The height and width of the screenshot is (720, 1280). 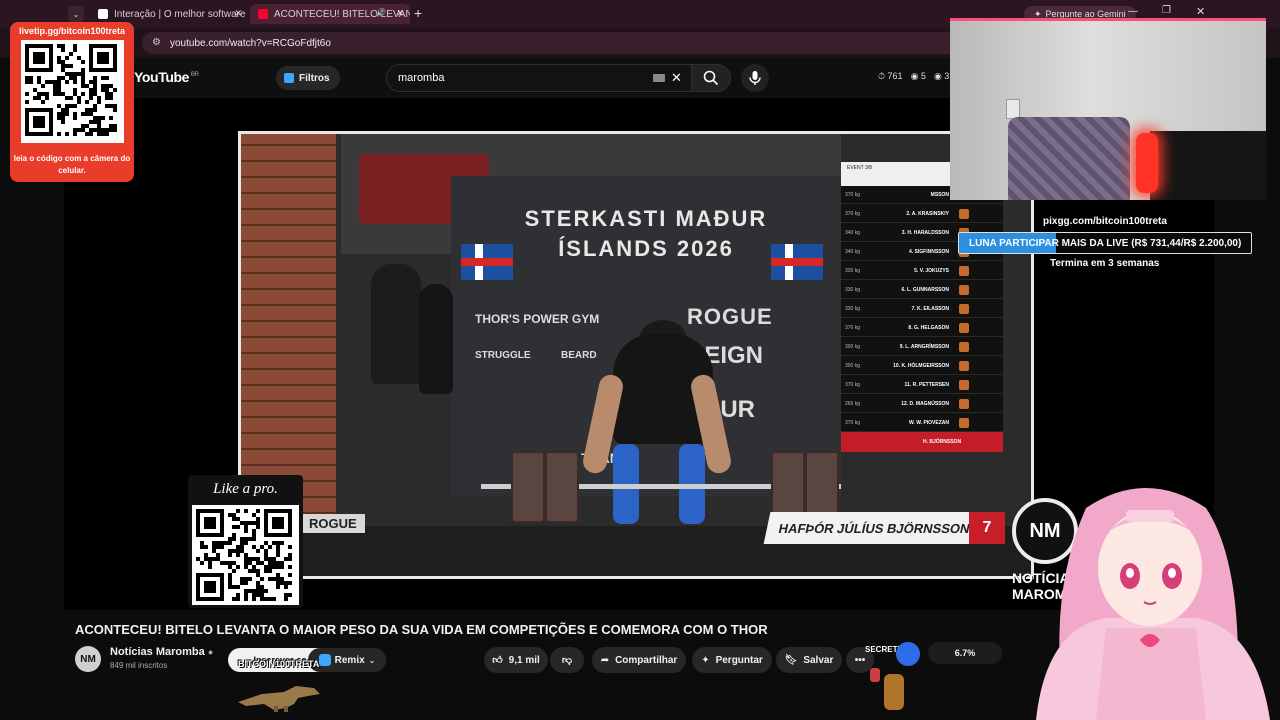 I want to click on remix-button: Remix ⌄, so click(x=347, y=660).